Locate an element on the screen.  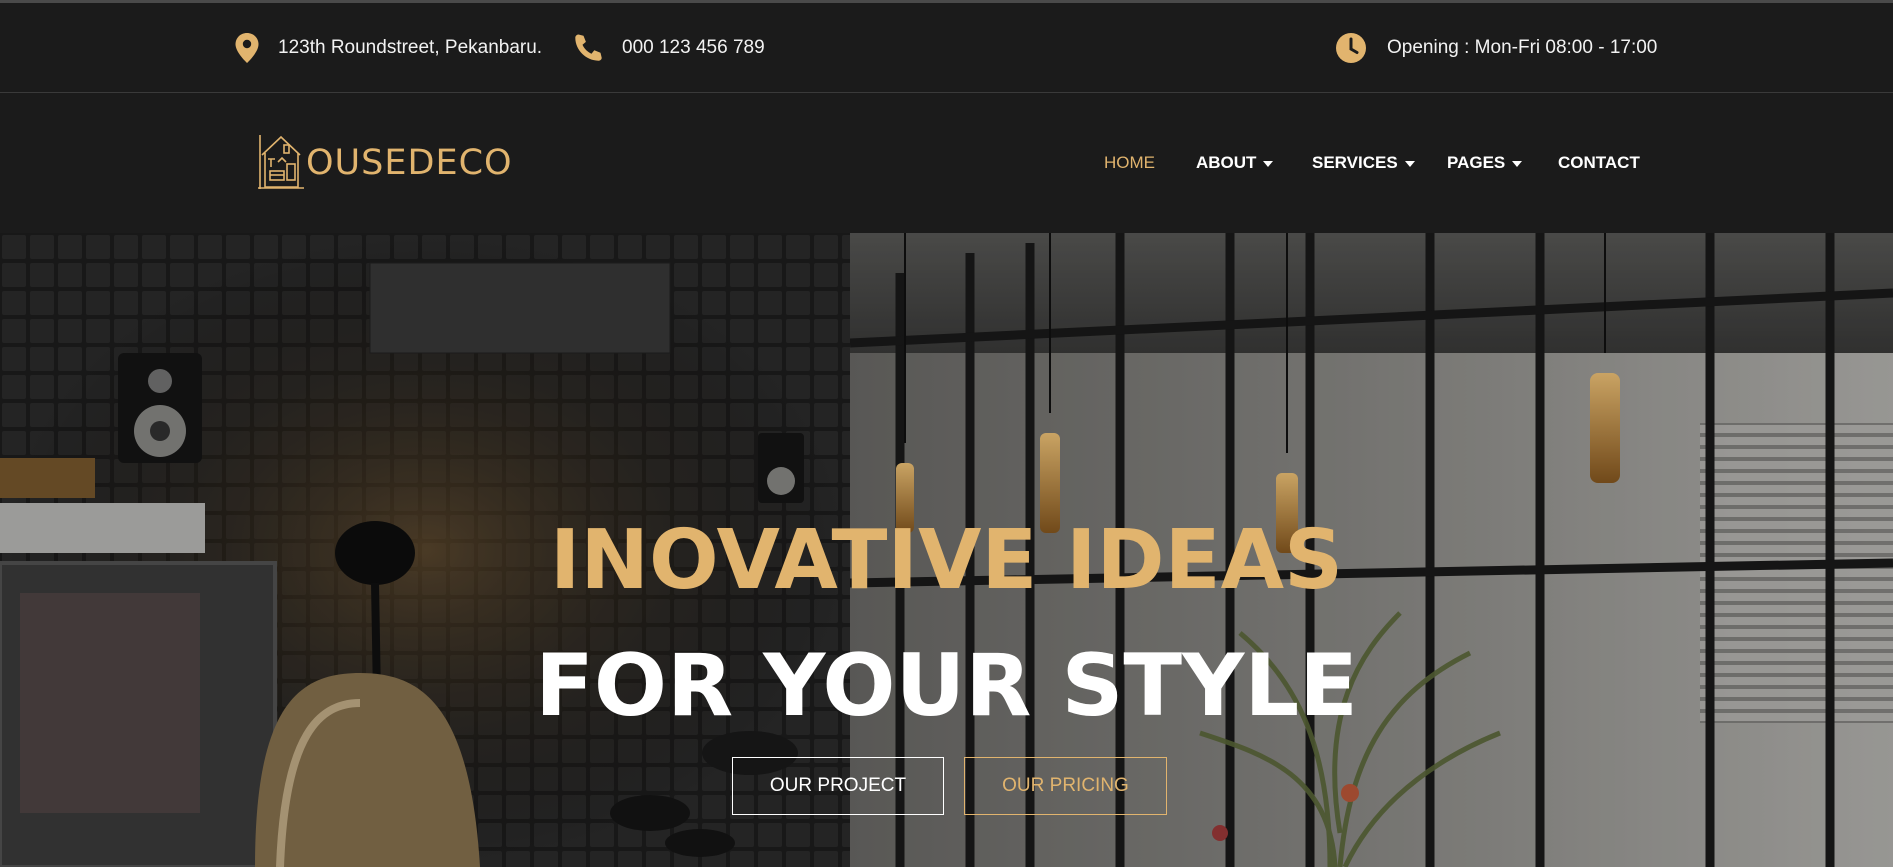
our-project-button: OUR PROJECT is located at coordinates (838, 786).